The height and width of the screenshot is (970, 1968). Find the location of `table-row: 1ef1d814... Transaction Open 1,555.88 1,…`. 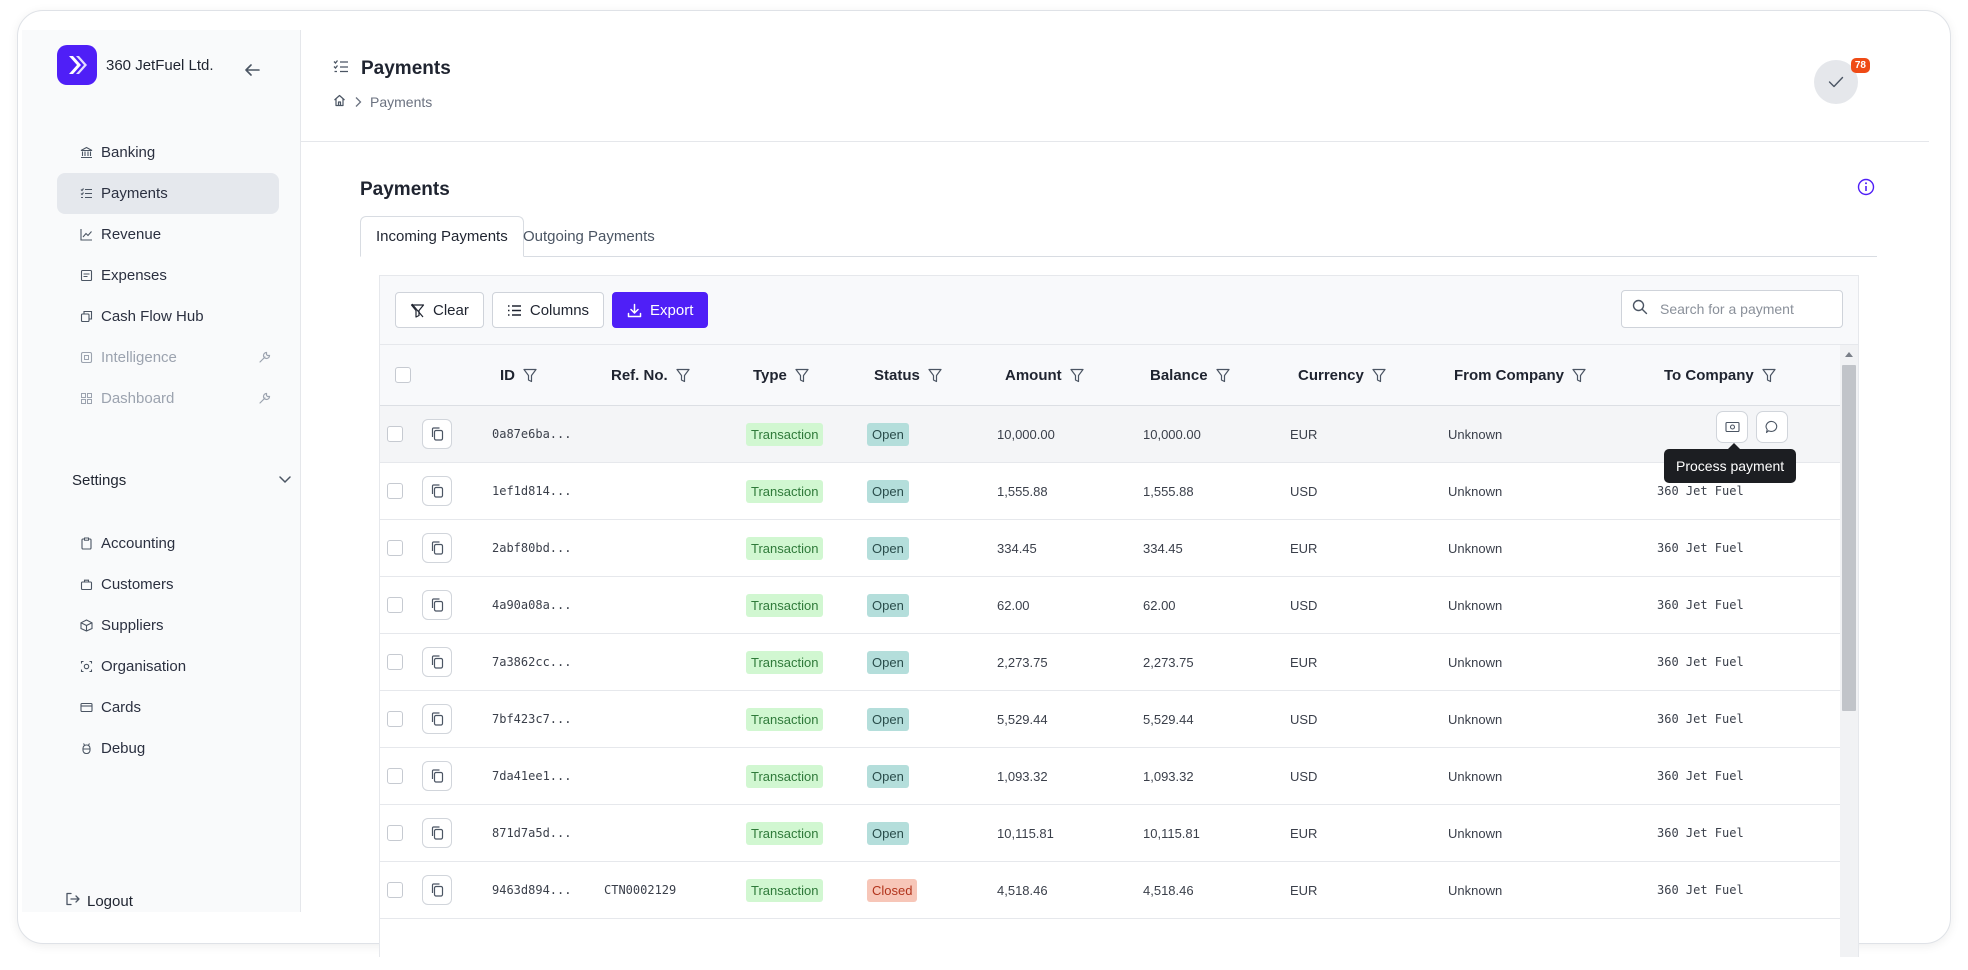

table-row: 1ef1d814... Transaction Open 1,555.88 1,… is located at coordinates (1110, 491).